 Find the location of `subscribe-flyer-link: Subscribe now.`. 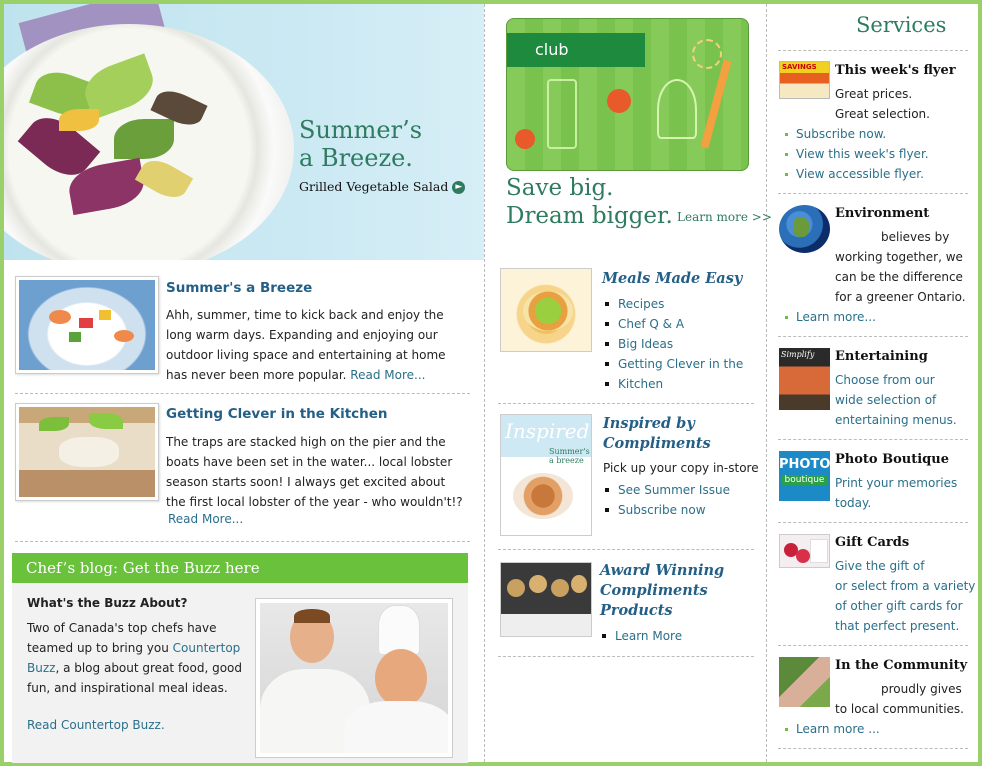

subscribe-flyer-link: Subscribe now. is located at coordinates (841, 134).